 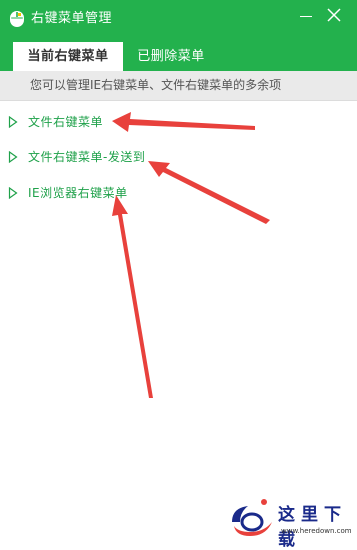 What do you see at coordinates (252, 517) in the screenshot?
I see `watermark-logo-icon` at bounding box center [252, 517].